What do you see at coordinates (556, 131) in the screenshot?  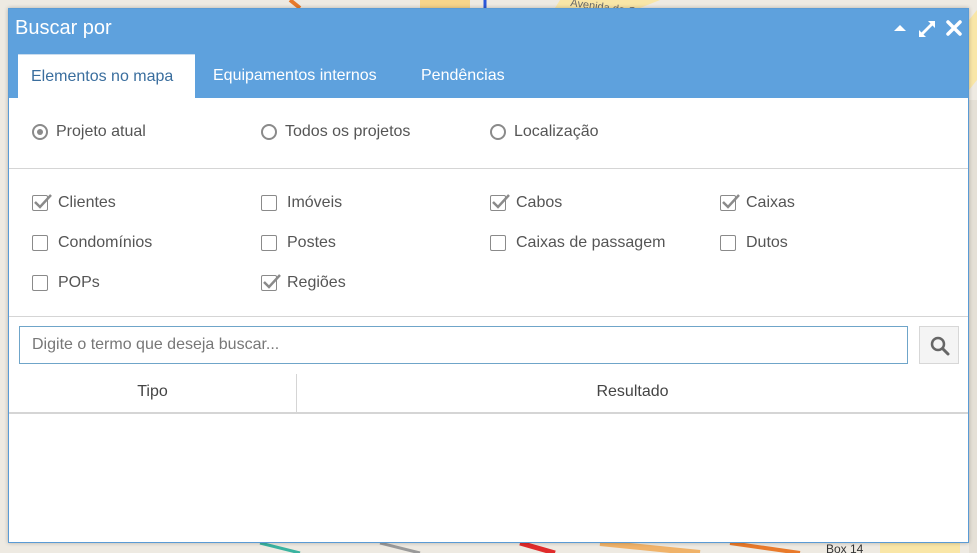 I see `radio-label: Localização` at bounding box center [556, 131].